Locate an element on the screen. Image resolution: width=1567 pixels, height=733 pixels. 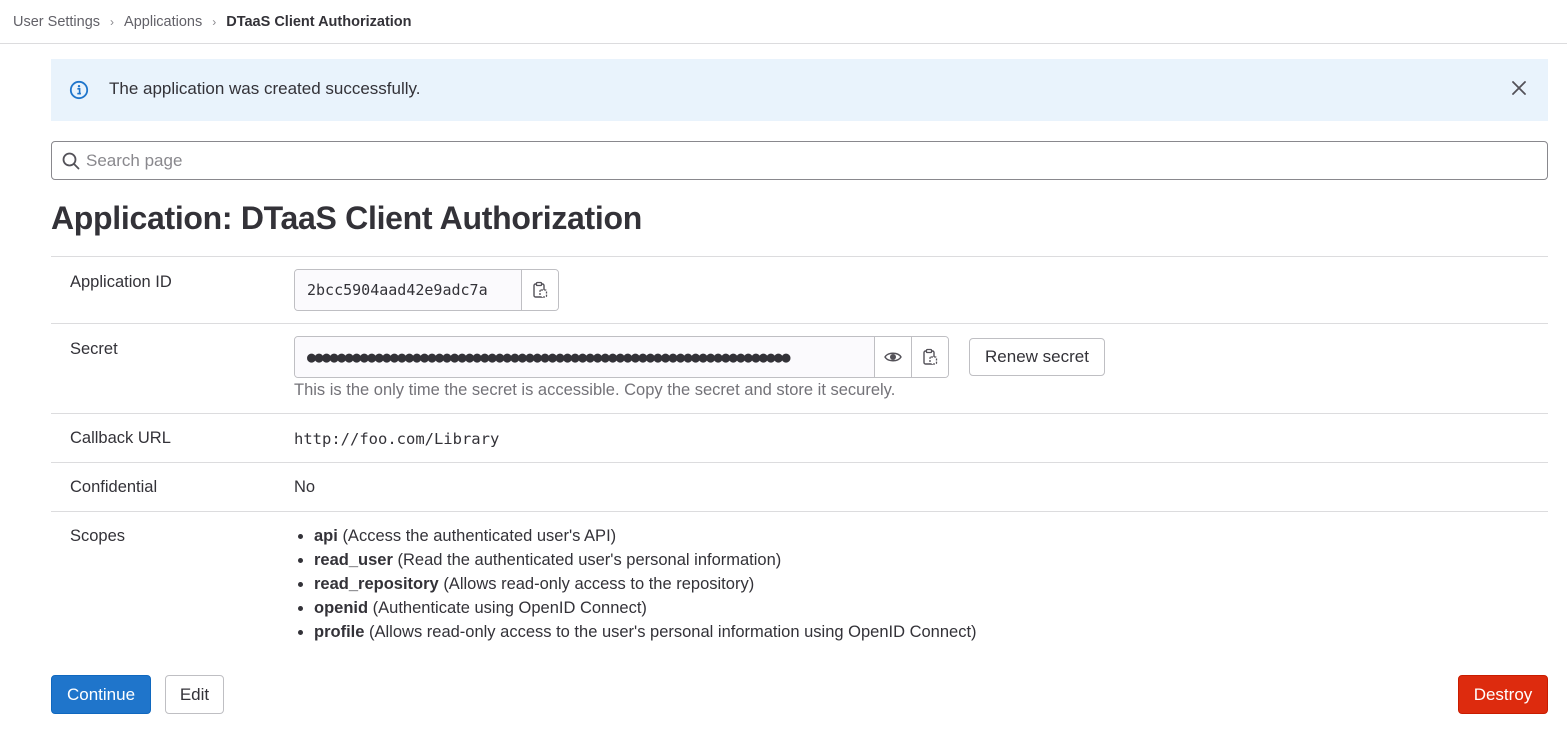
application-id-field: 2bcc5904aad42e9adc7a is located at coordinates (426, 290).